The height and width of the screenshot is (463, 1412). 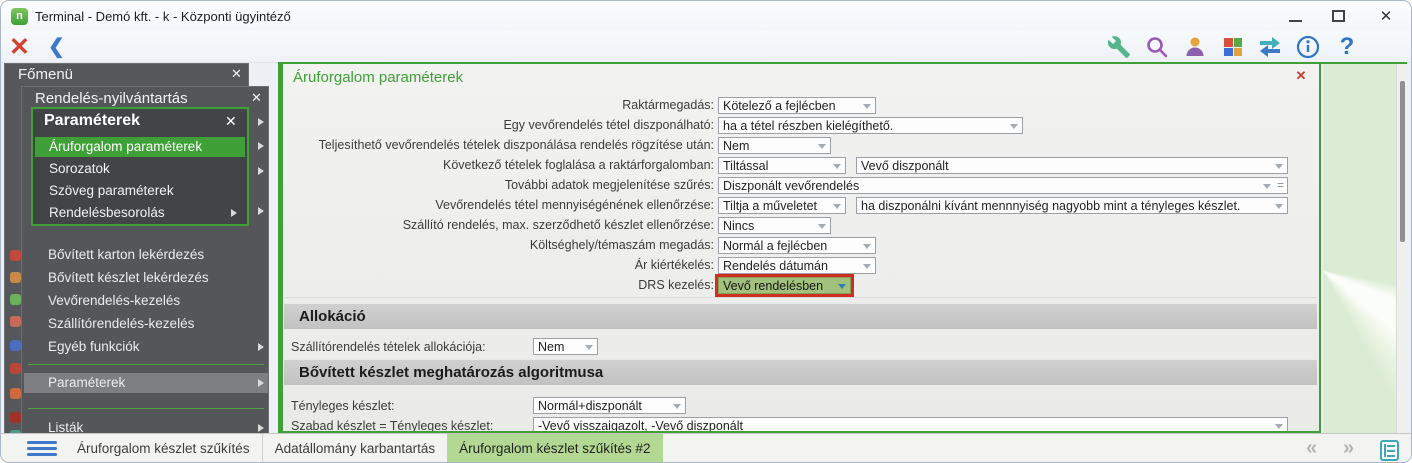 What do you see at coordinates (1233, 47) in the screenshot?
I see `modules-grid-icon` at bounding box center [1233, 47].